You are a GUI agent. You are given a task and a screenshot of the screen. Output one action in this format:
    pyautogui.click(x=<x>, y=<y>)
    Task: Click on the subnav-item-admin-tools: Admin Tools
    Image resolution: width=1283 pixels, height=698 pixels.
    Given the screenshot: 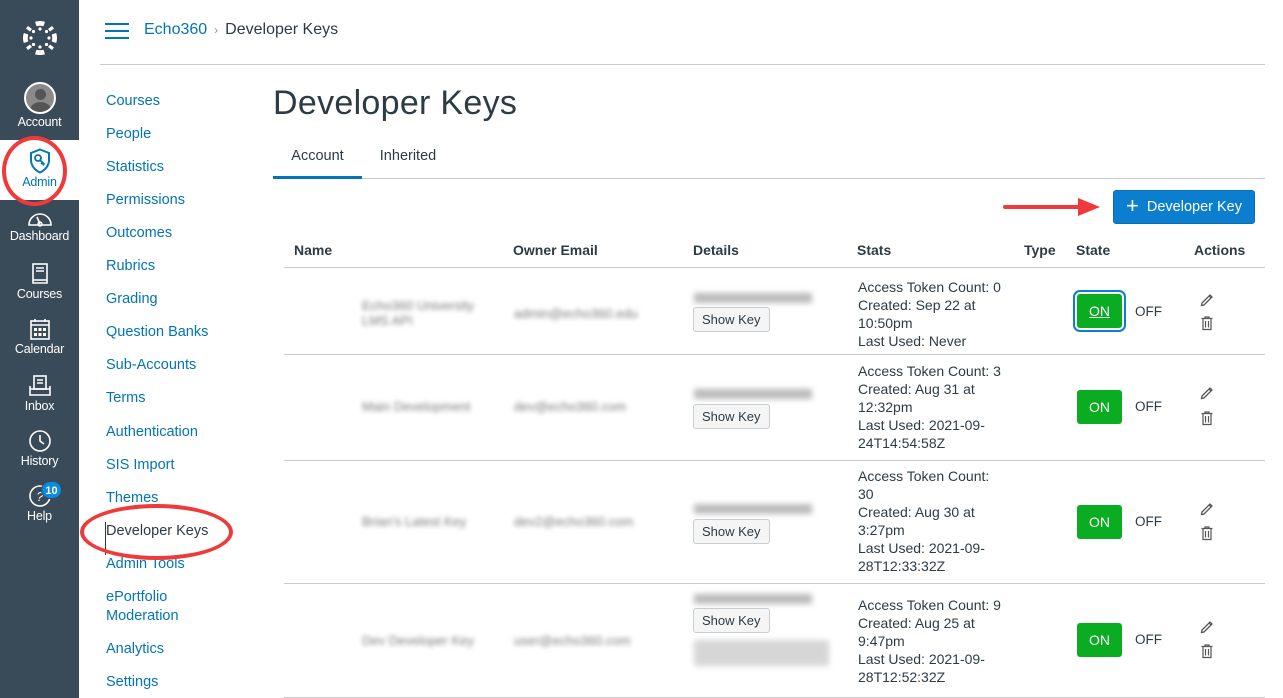 What is the action you would take?
    pyautogui.click(x=181, y=571)
    